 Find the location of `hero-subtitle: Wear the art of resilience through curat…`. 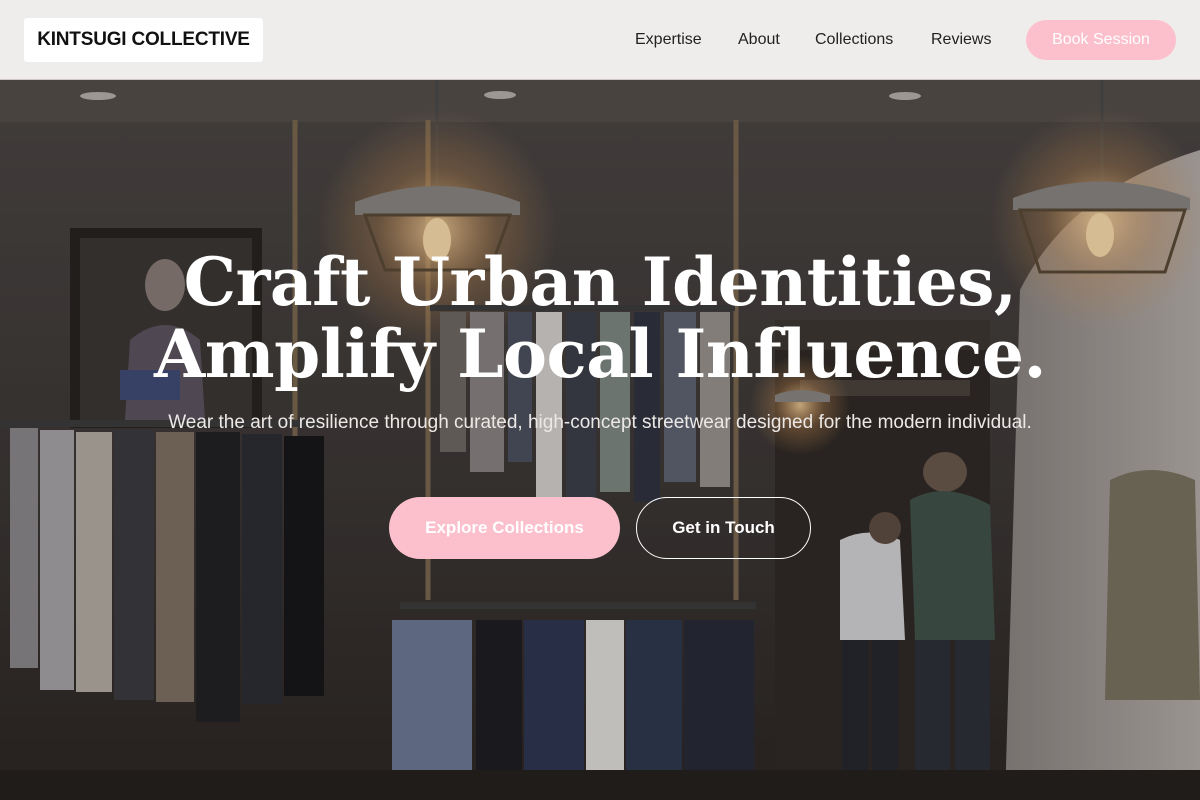

hero-subtitle: Wear the art of resilience through curat… is located at coordinates (600, 422).